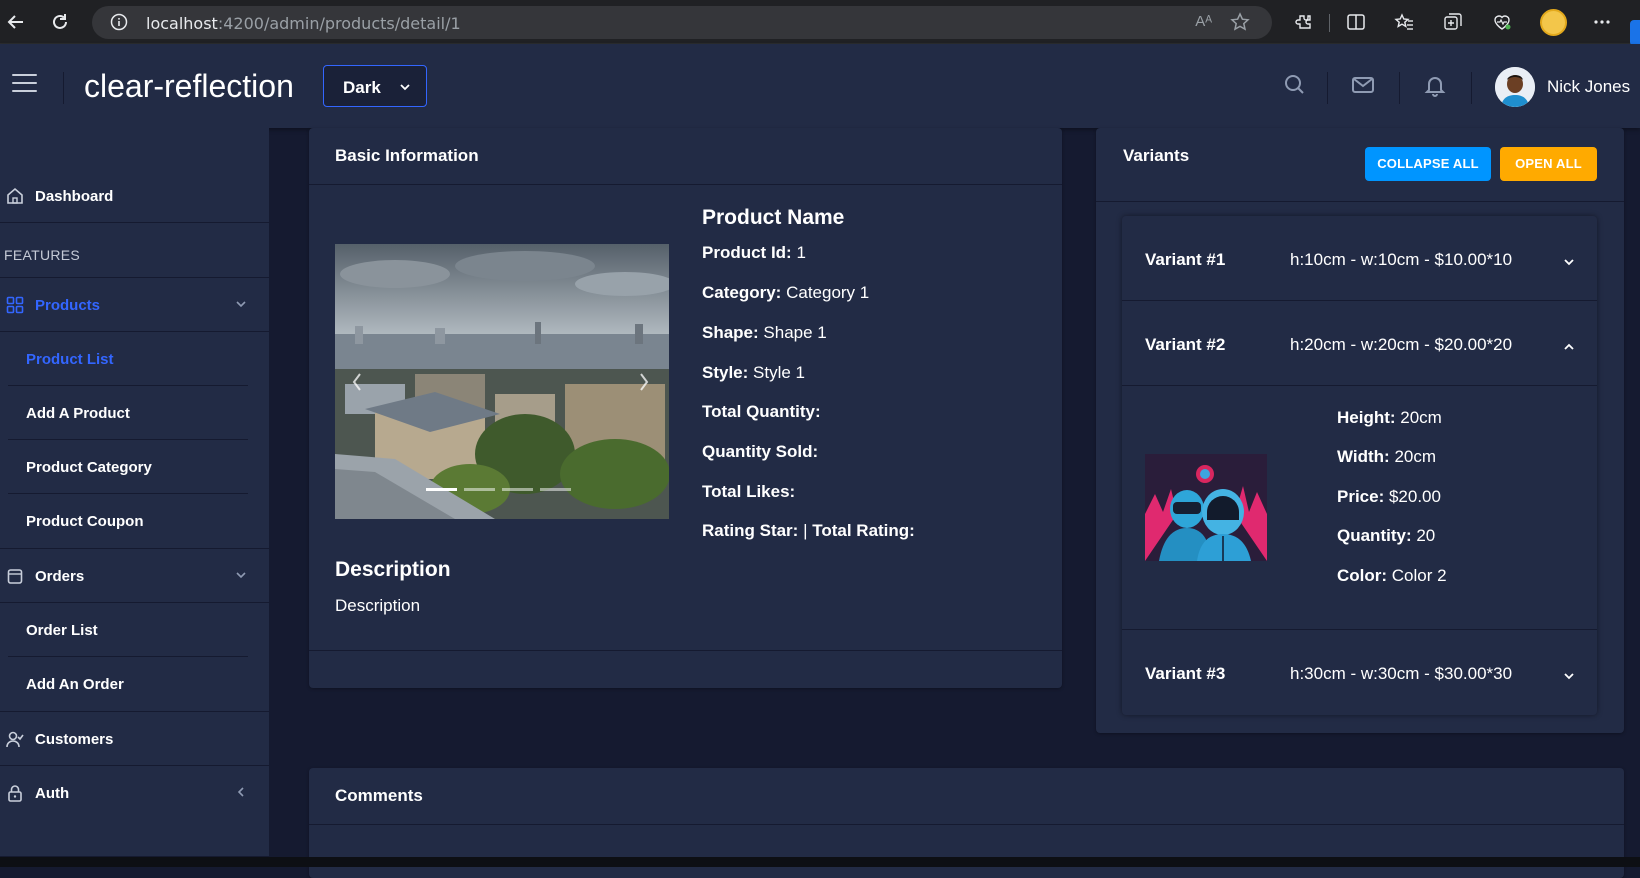  Describe the element at coordinates (15, 196) in the screenshot. I see `home-icon` at that location.